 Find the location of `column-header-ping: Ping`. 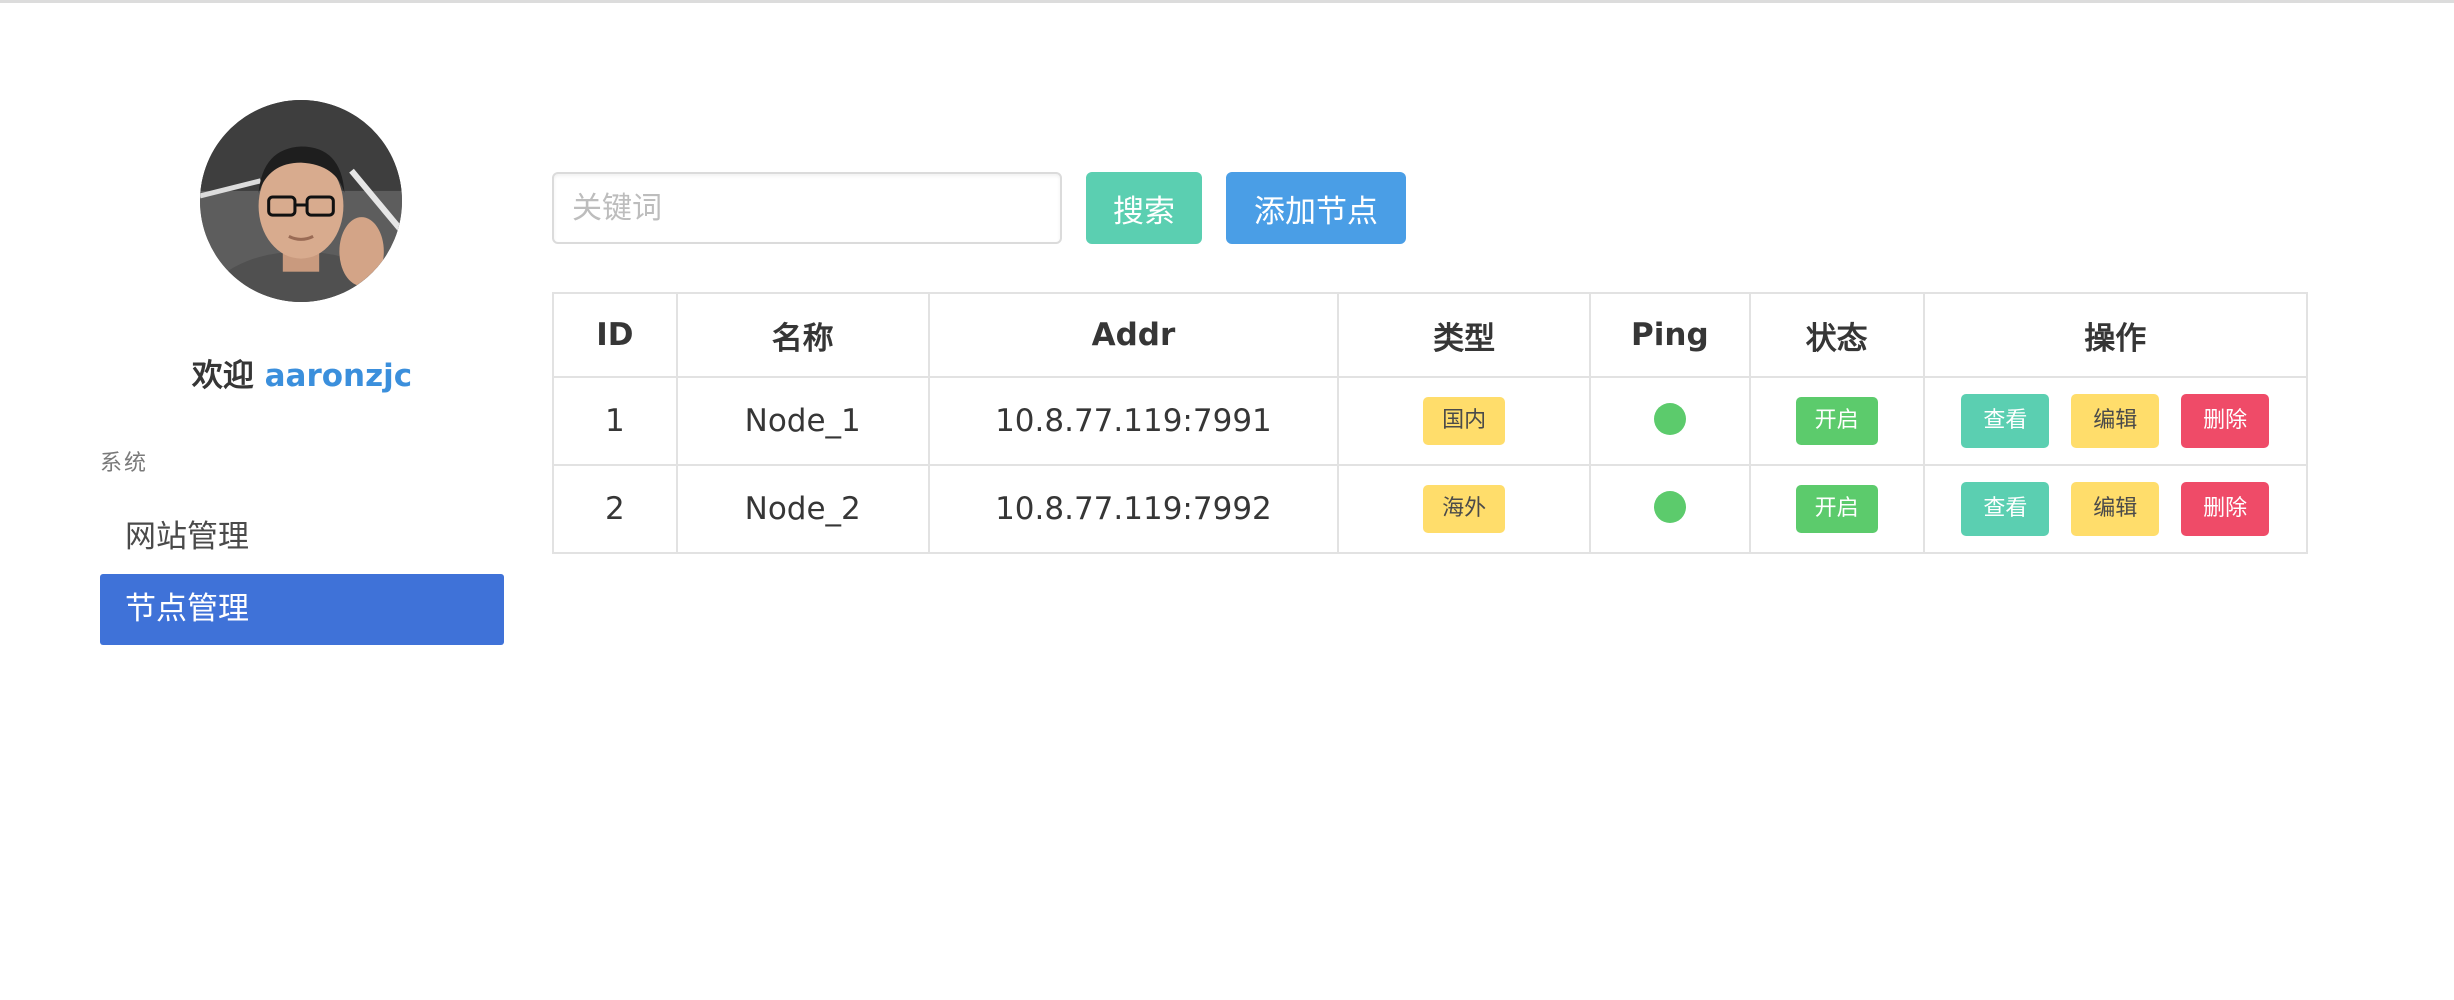

column-header-ping: Ping is located at coordinates (1669, 335).